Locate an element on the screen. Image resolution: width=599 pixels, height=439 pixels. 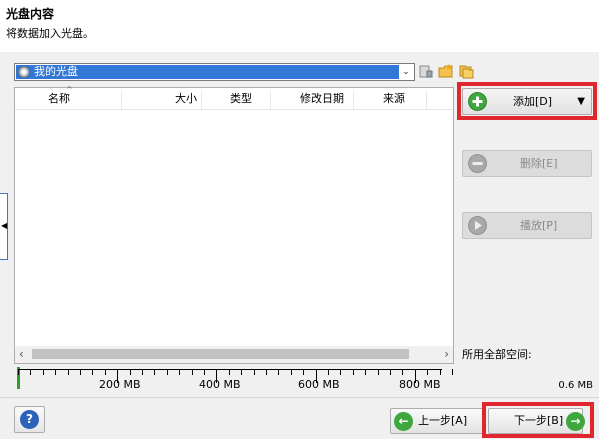
copy-icon is located at coordinates (466, 71).